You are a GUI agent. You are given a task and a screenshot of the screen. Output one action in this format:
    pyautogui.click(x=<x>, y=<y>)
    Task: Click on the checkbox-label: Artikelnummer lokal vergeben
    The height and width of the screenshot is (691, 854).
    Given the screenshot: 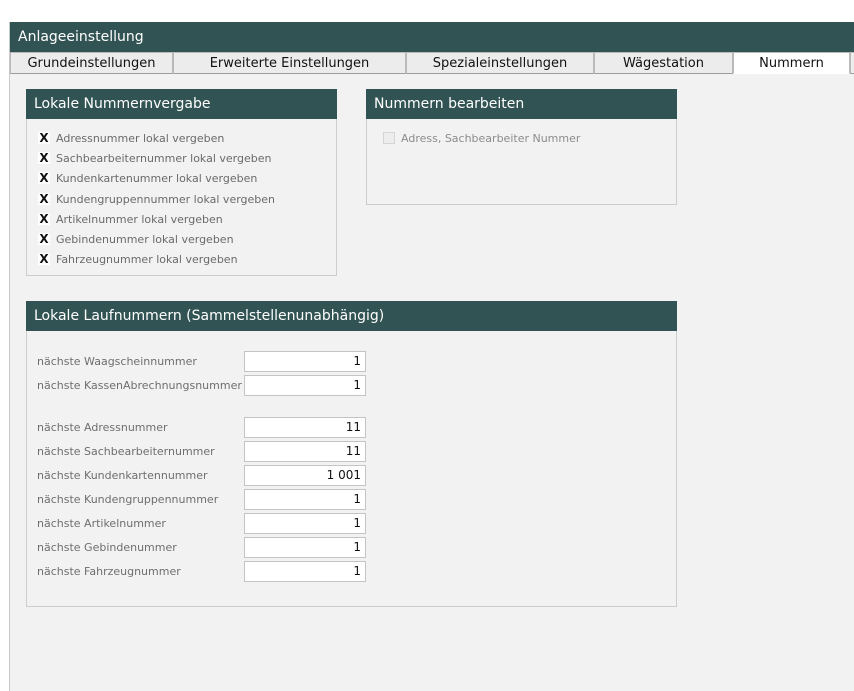 What is the action you would take?
    pyautogui.click(x=139, y=219)
    